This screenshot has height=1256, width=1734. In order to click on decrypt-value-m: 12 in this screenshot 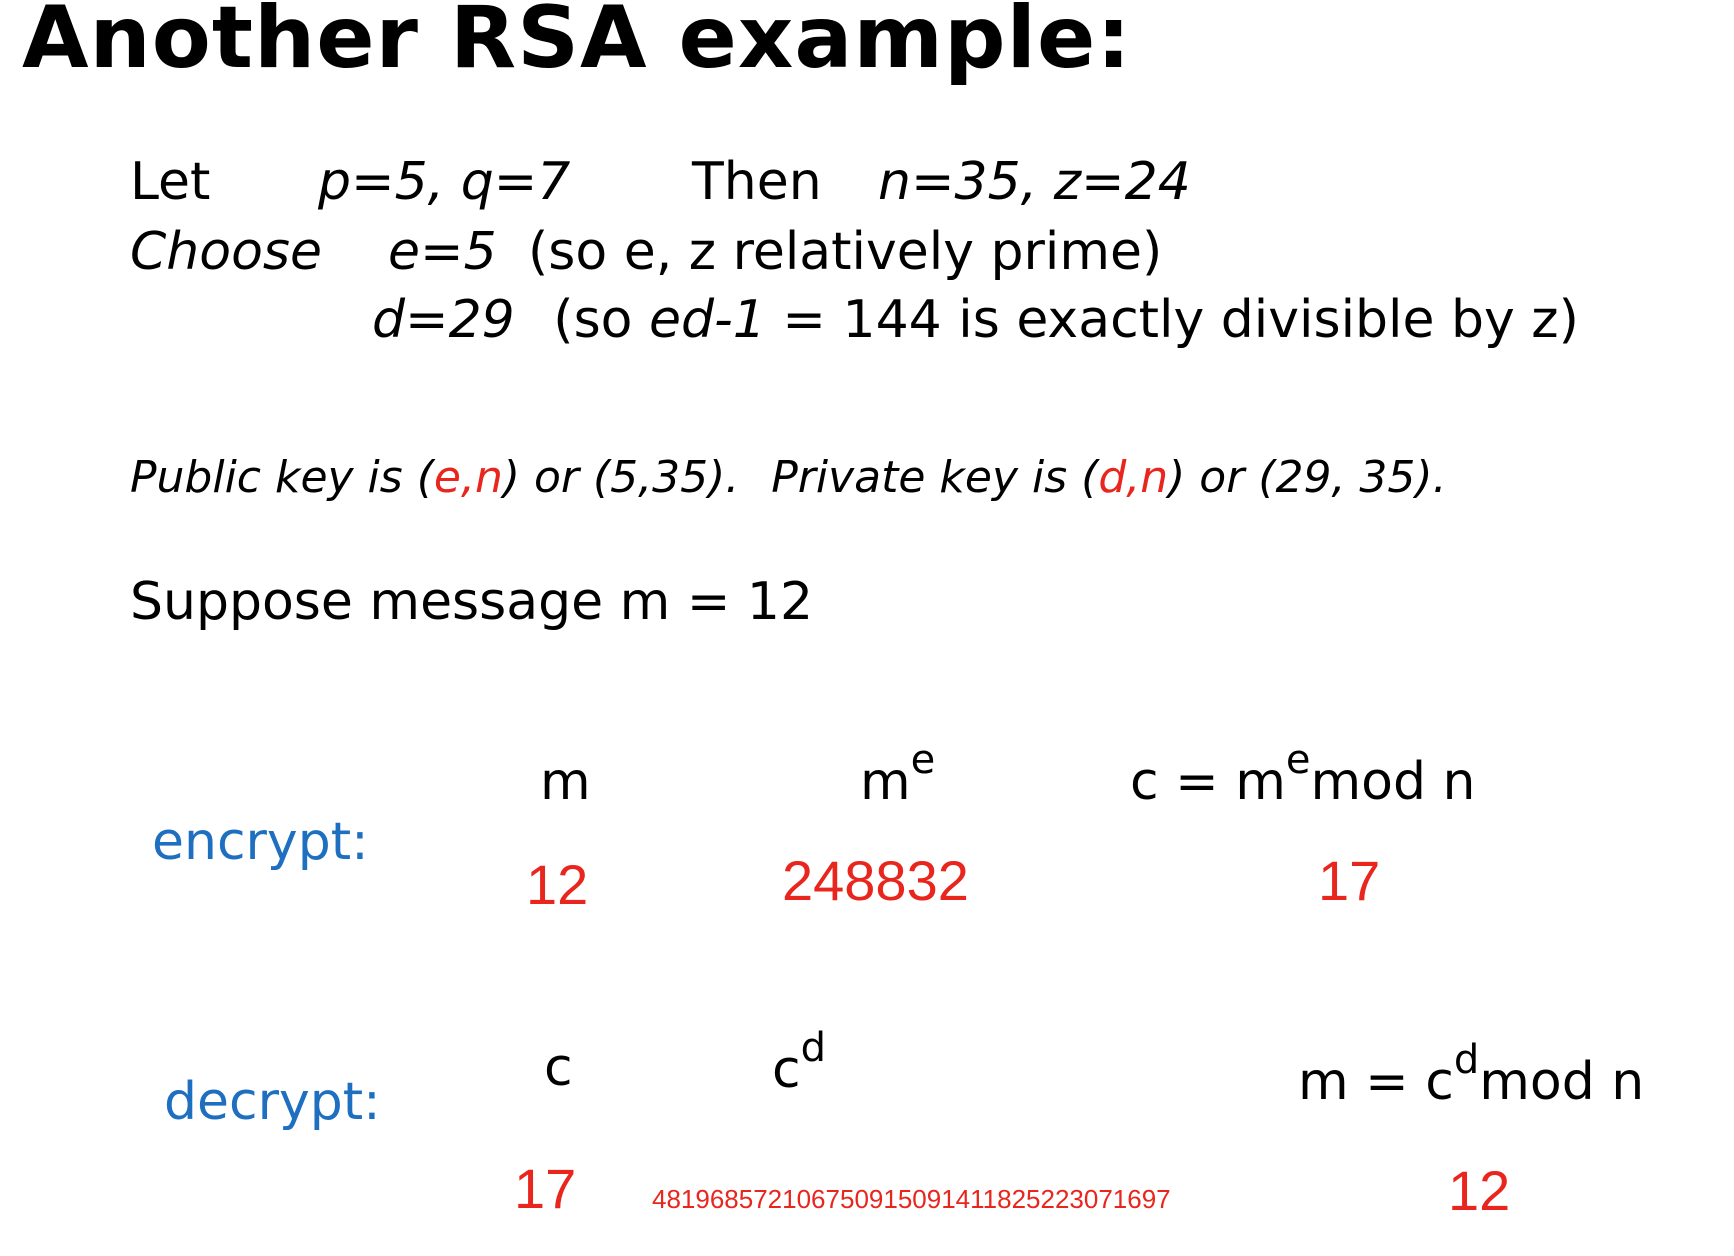, I will do `click(1479, 1190)`.